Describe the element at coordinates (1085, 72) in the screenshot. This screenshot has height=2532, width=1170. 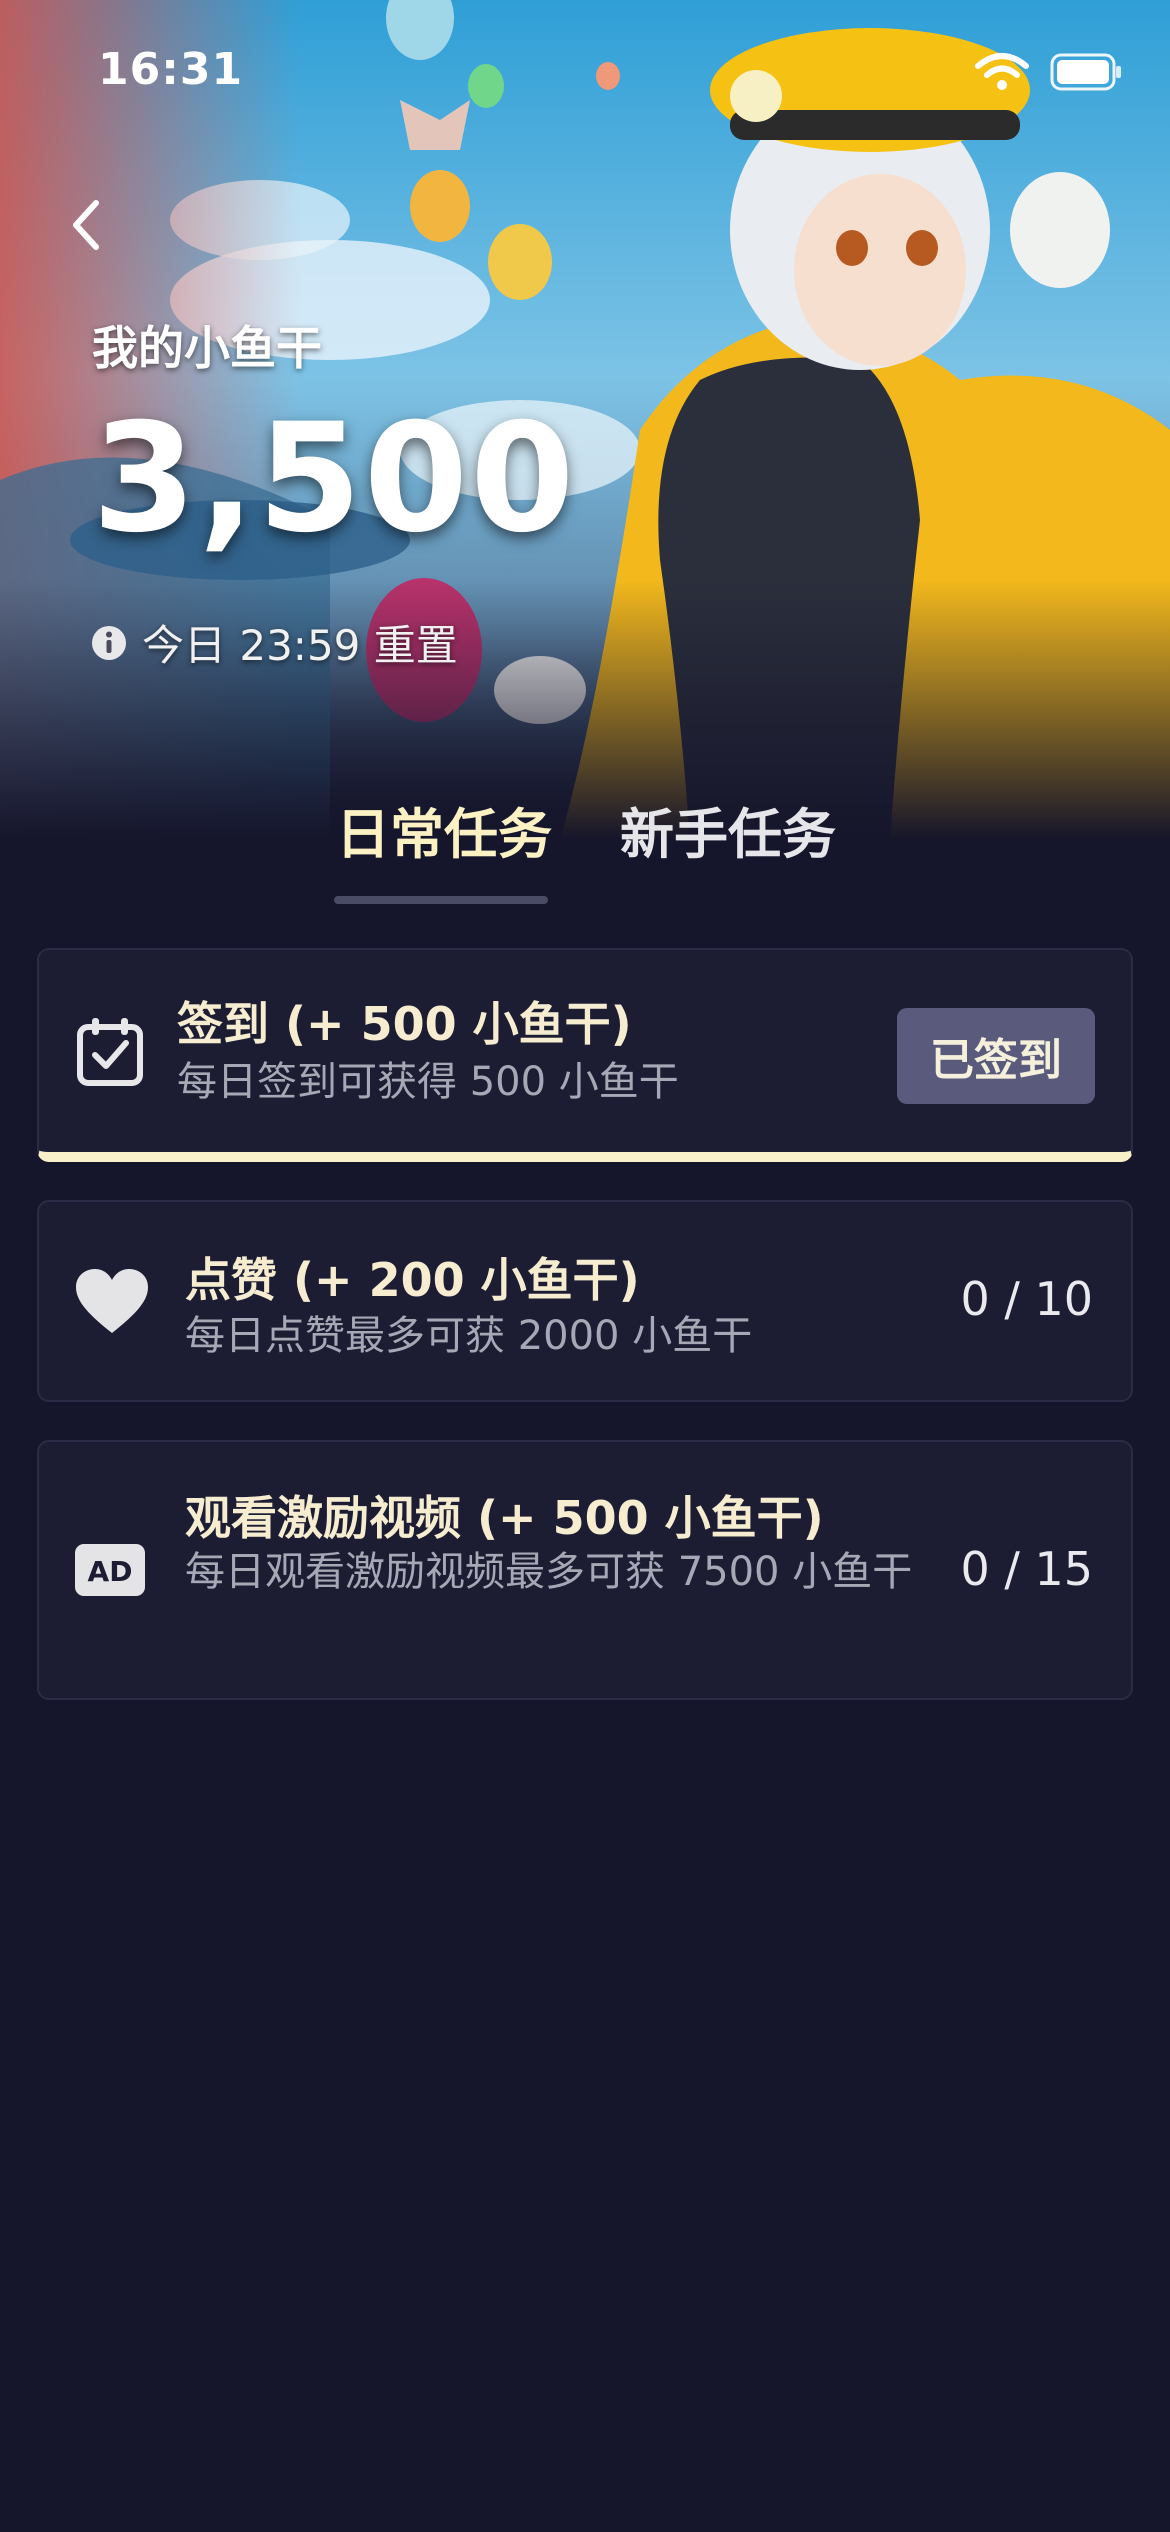
I see `battery-icon` at that location.